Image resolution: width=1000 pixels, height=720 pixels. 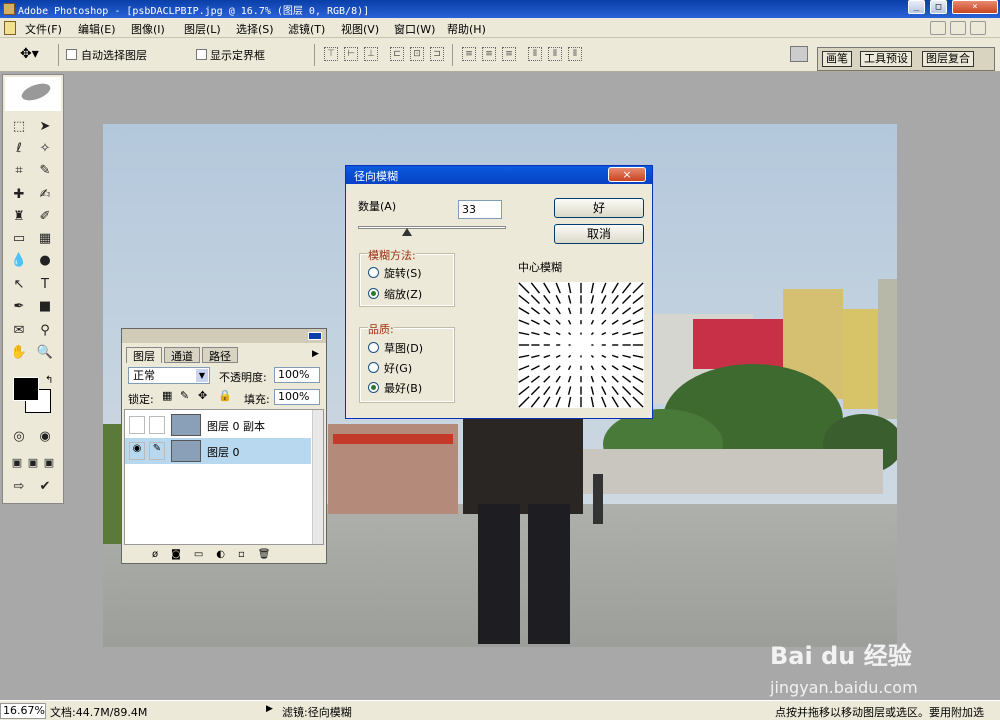 What do you see at coordinates (581, 345) in the screenshot?
I see `blur-center-preview` at bounding box center [581, 345].